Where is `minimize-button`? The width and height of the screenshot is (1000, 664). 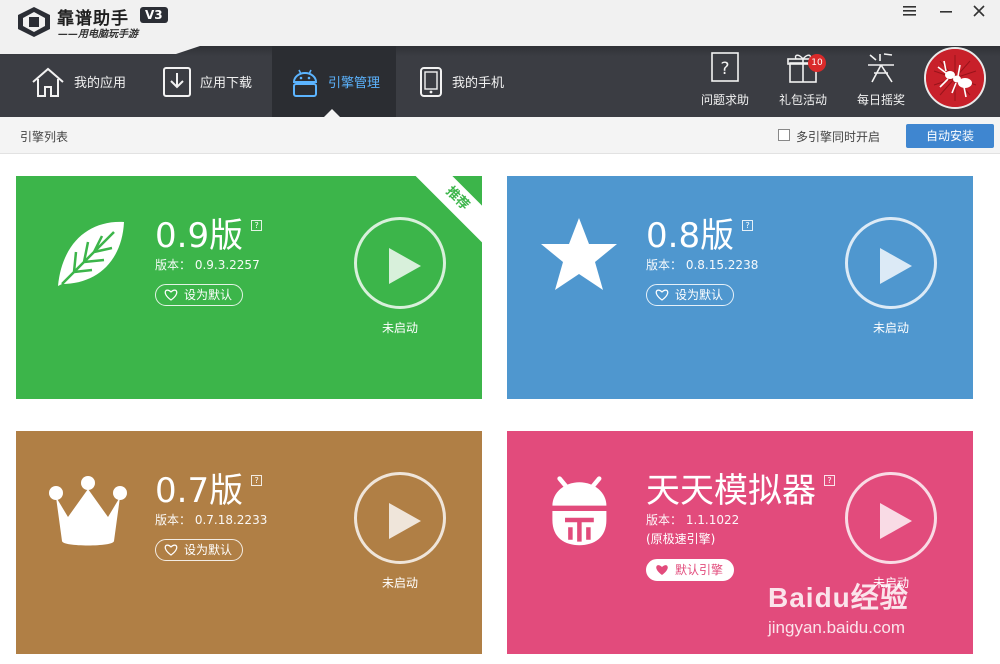 minimize-button is located at coordinates (946, 12).